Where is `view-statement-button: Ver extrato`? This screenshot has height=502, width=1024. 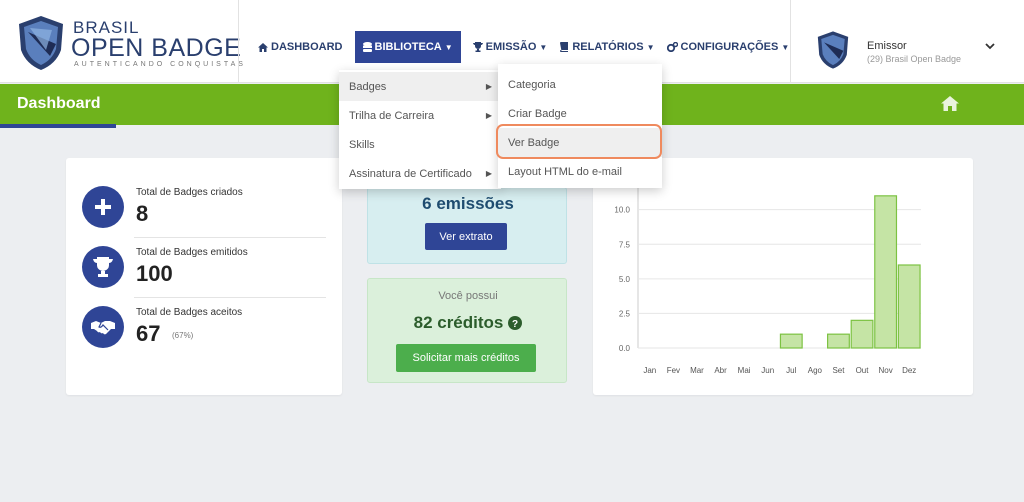
view-statement-button: Ver extrato is located at coordinates (466, 236).